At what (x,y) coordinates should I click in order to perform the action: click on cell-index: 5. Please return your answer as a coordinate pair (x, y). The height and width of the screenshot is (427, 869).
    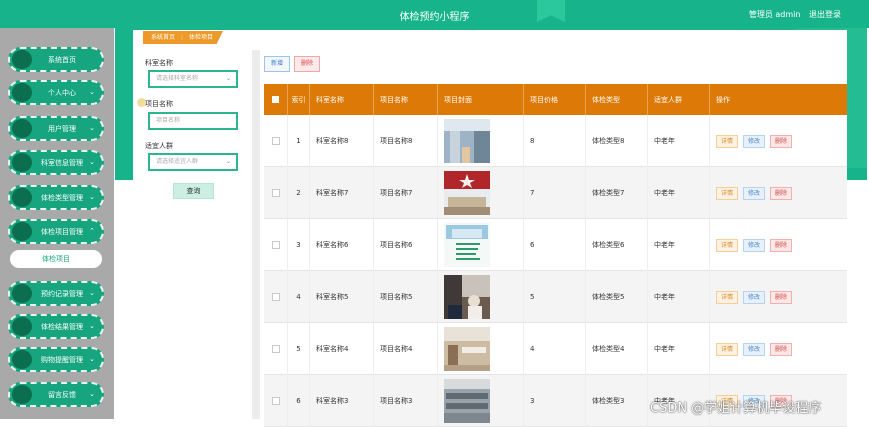
    Looking at the image, I should click on (299, 349).